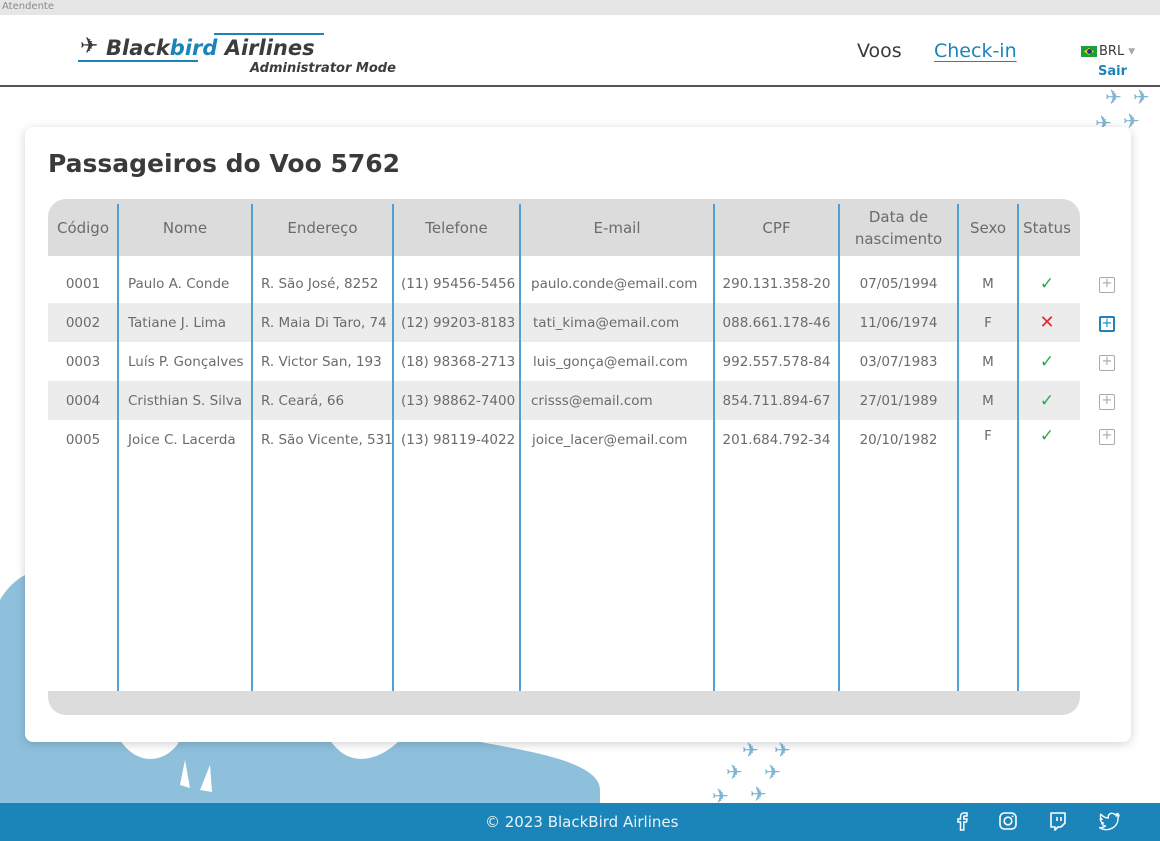 Image resolution: width=1160 pixels, height=841 pixels. I want to click on brazil-flag-icon, so click(1089, 51).